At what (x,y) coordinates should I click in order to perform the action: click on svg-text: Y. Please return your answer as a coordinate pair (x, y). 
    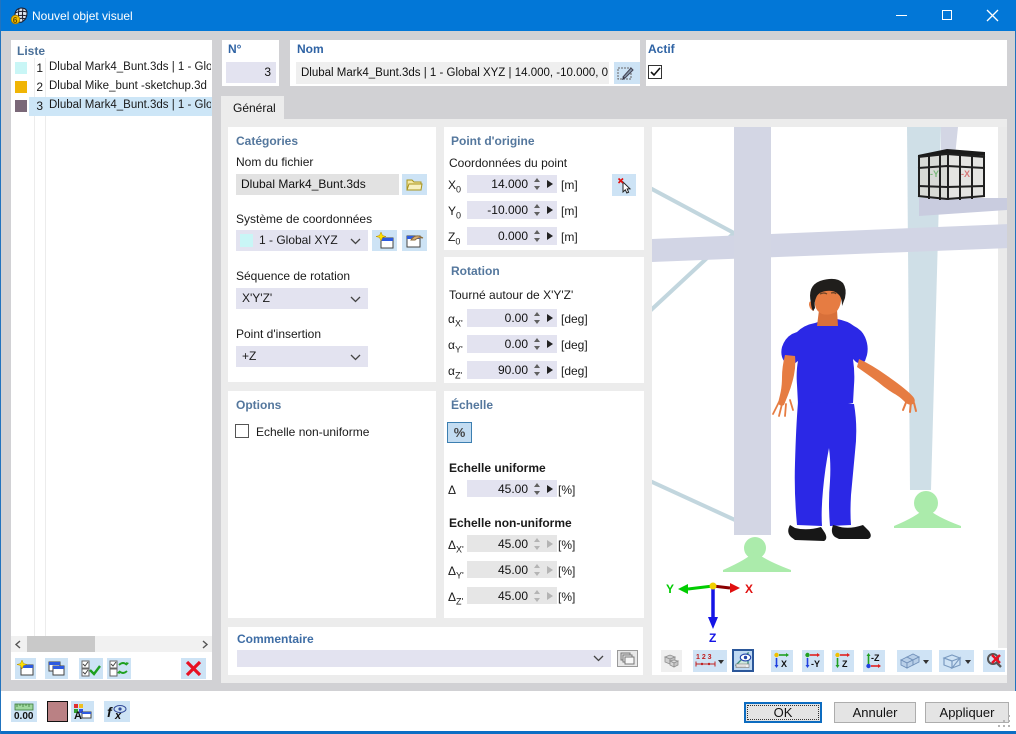
    Looking at the image, I should click on (670, 589).